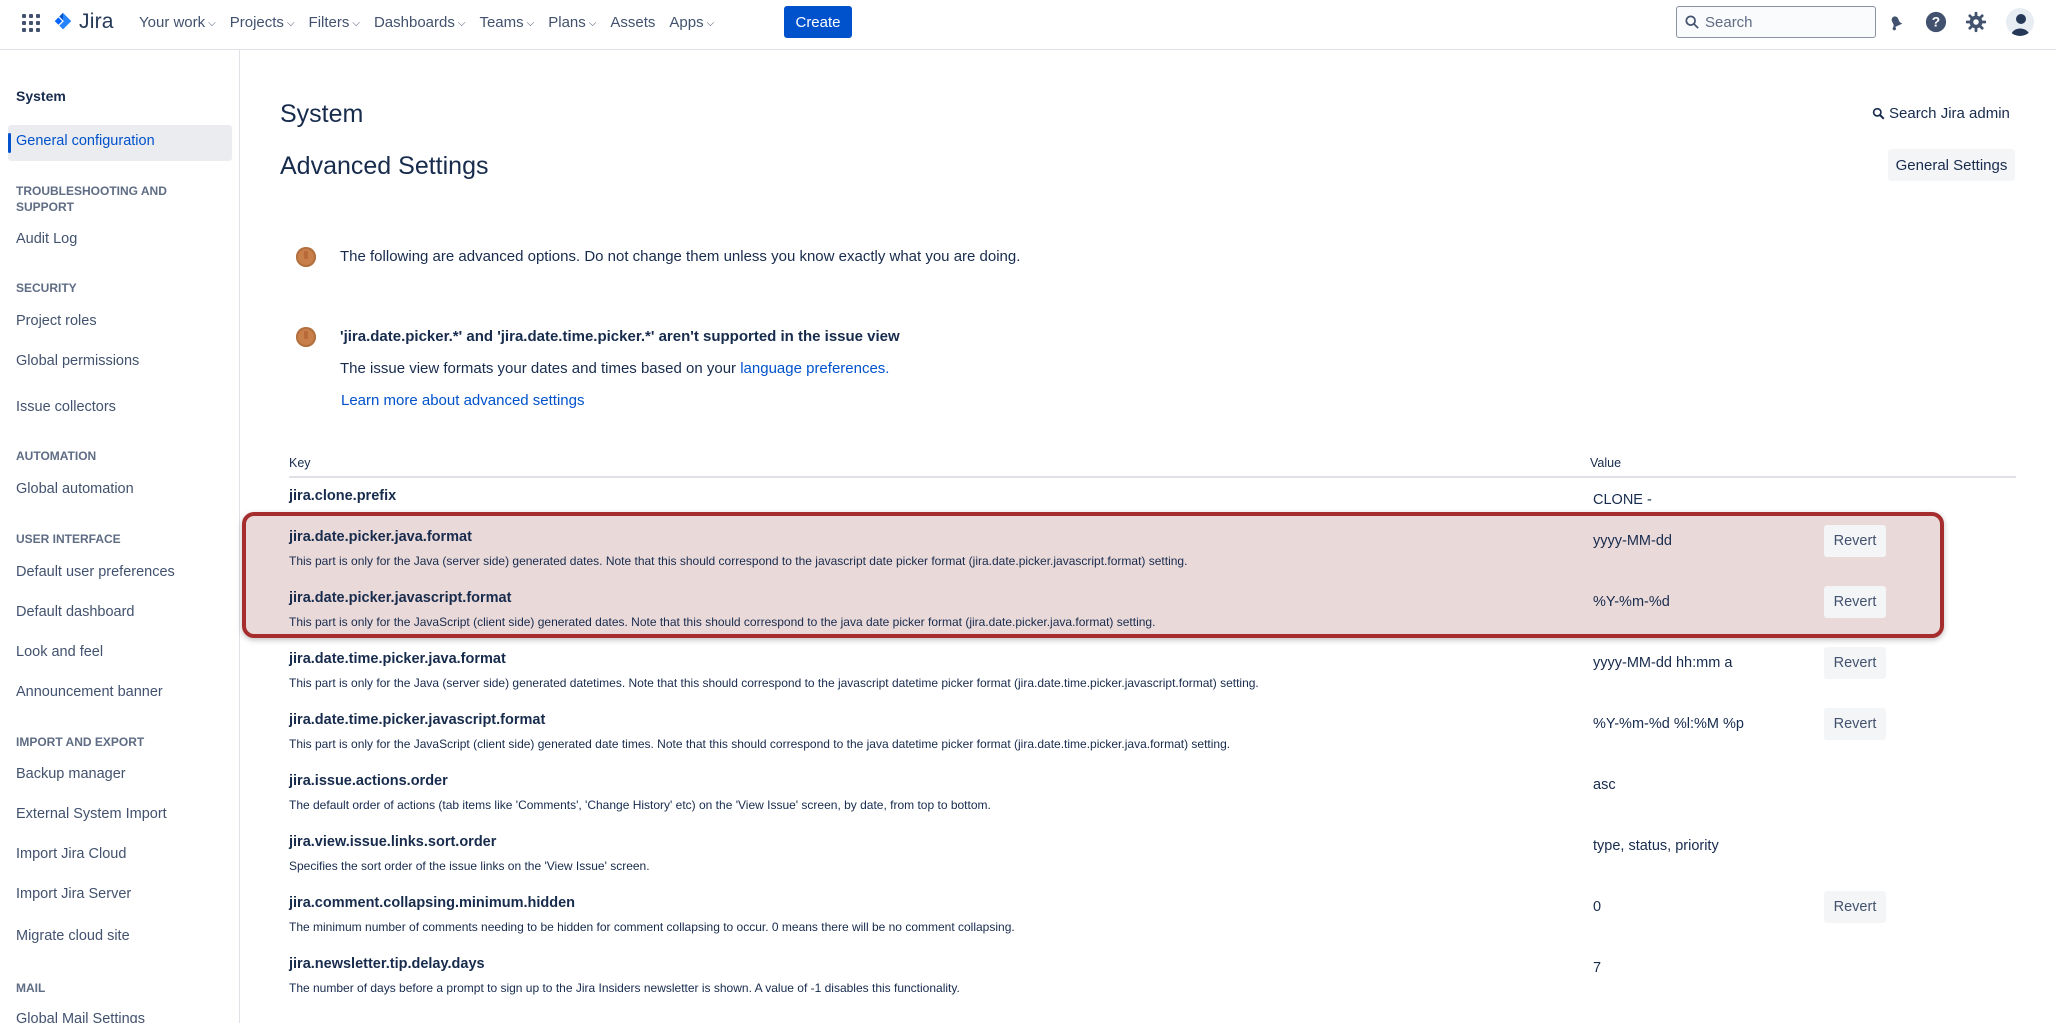 This screenshot has height=1023, width=2056. I want to click on sidebar-item-backup-manager: Backup manager, so click(71, 774).